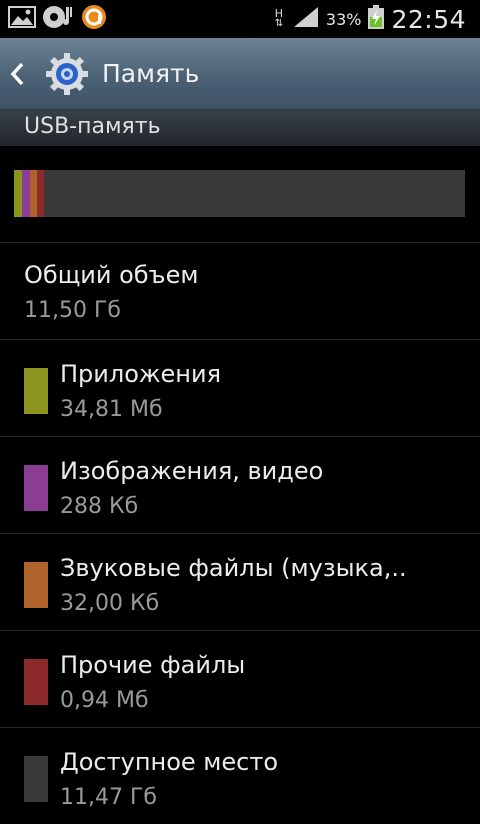  I want to click on color-swatch-audio, so click(36, 585).